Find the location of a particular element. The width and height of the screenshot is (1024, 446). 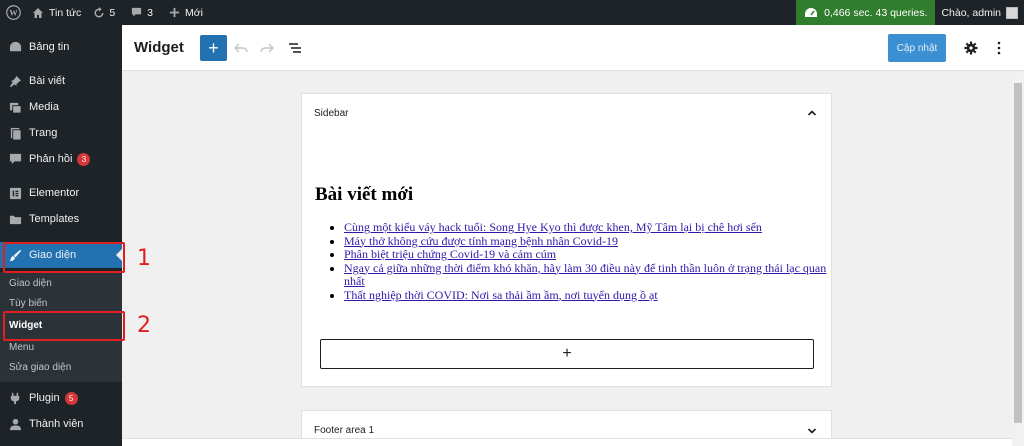

update-button: Cập nhật is located at coordinates (917, 48).